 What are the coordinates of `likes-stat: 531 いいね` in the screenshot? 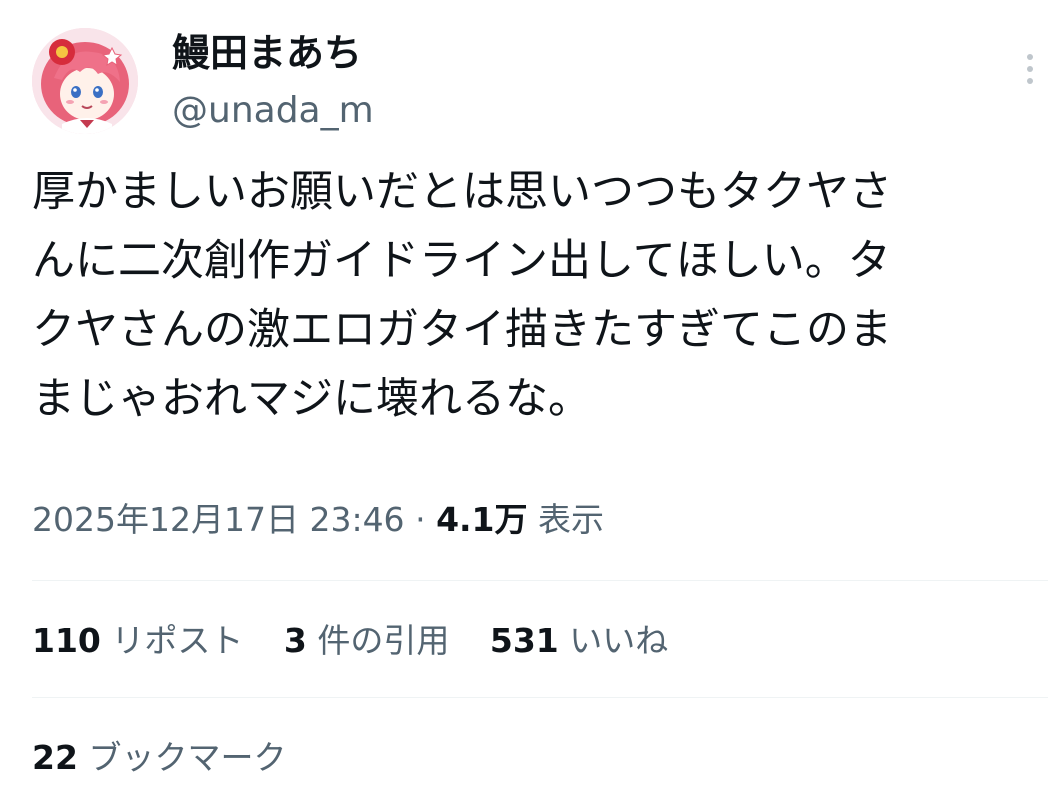 It's located at (579, 641).